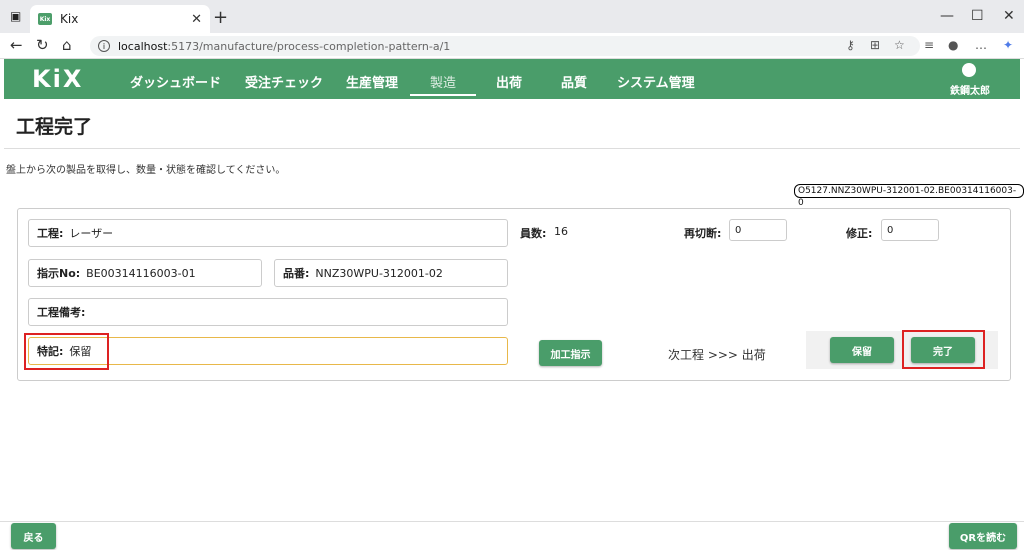  What do you see at coordinates (862, 350) in the screenshot?
I see `hold-button: 保留` at bounding box center [862, 350].